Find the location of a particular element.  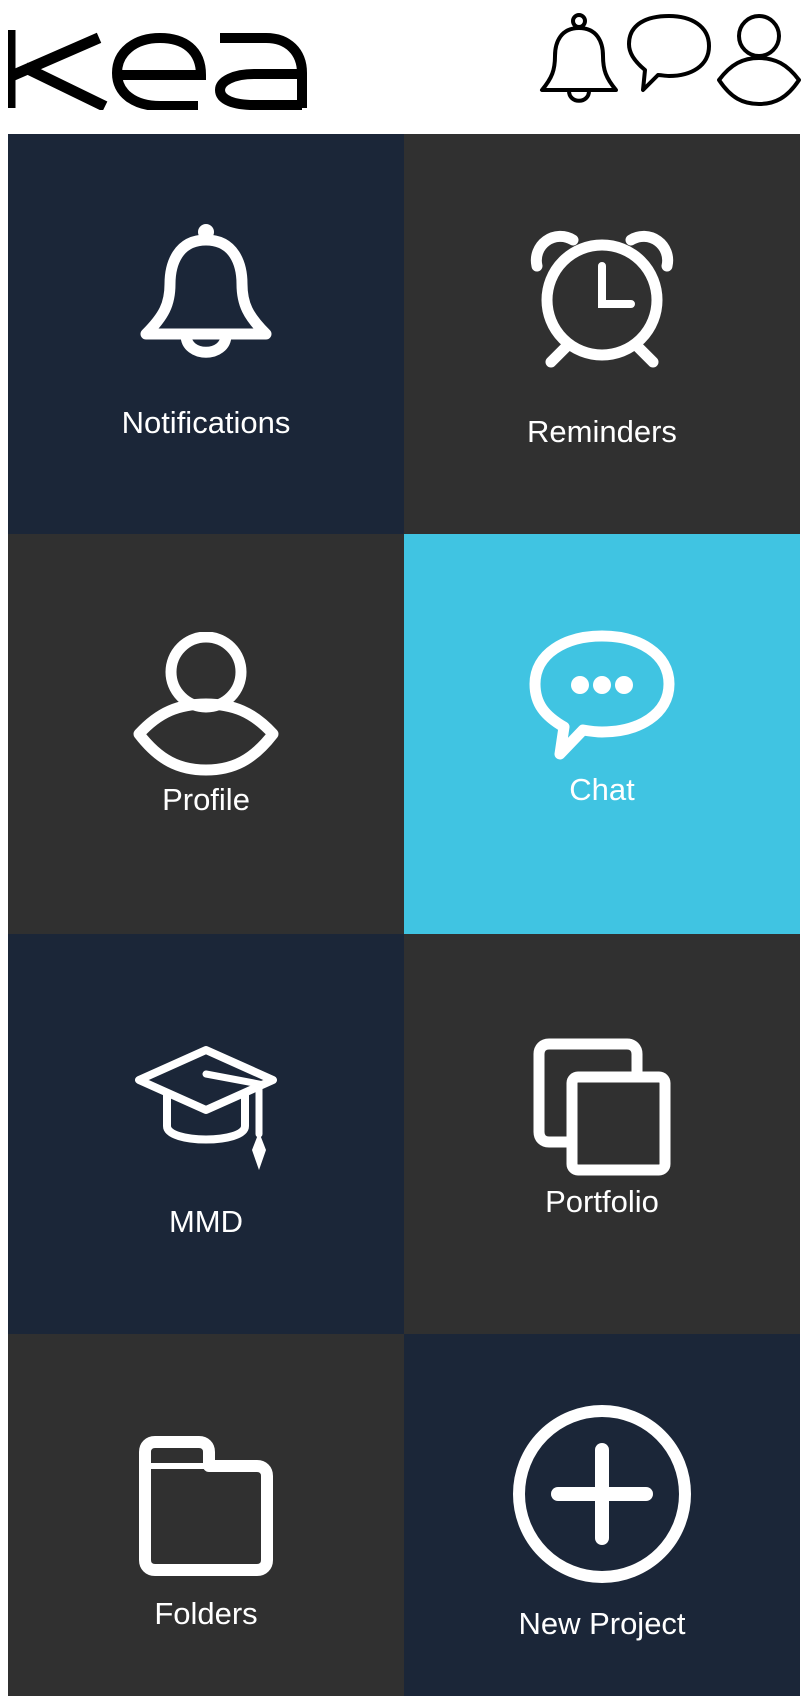

folder-icon is located at coordinates (206, 1506).